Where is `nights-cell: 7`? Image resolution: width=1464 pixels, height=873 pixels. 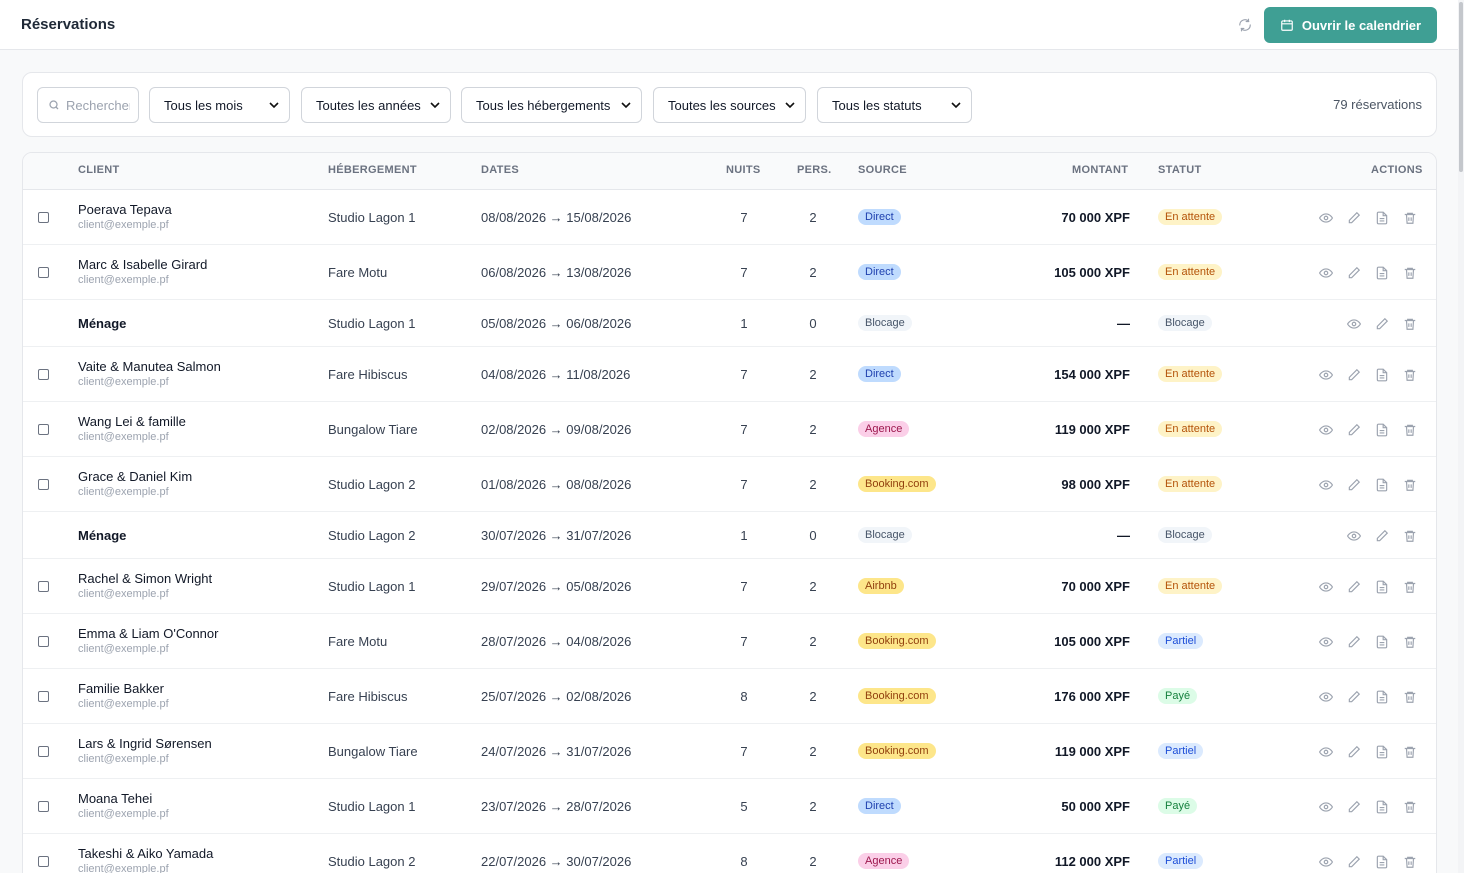 nights-cell: 7 is located at coordinates (744, 586).